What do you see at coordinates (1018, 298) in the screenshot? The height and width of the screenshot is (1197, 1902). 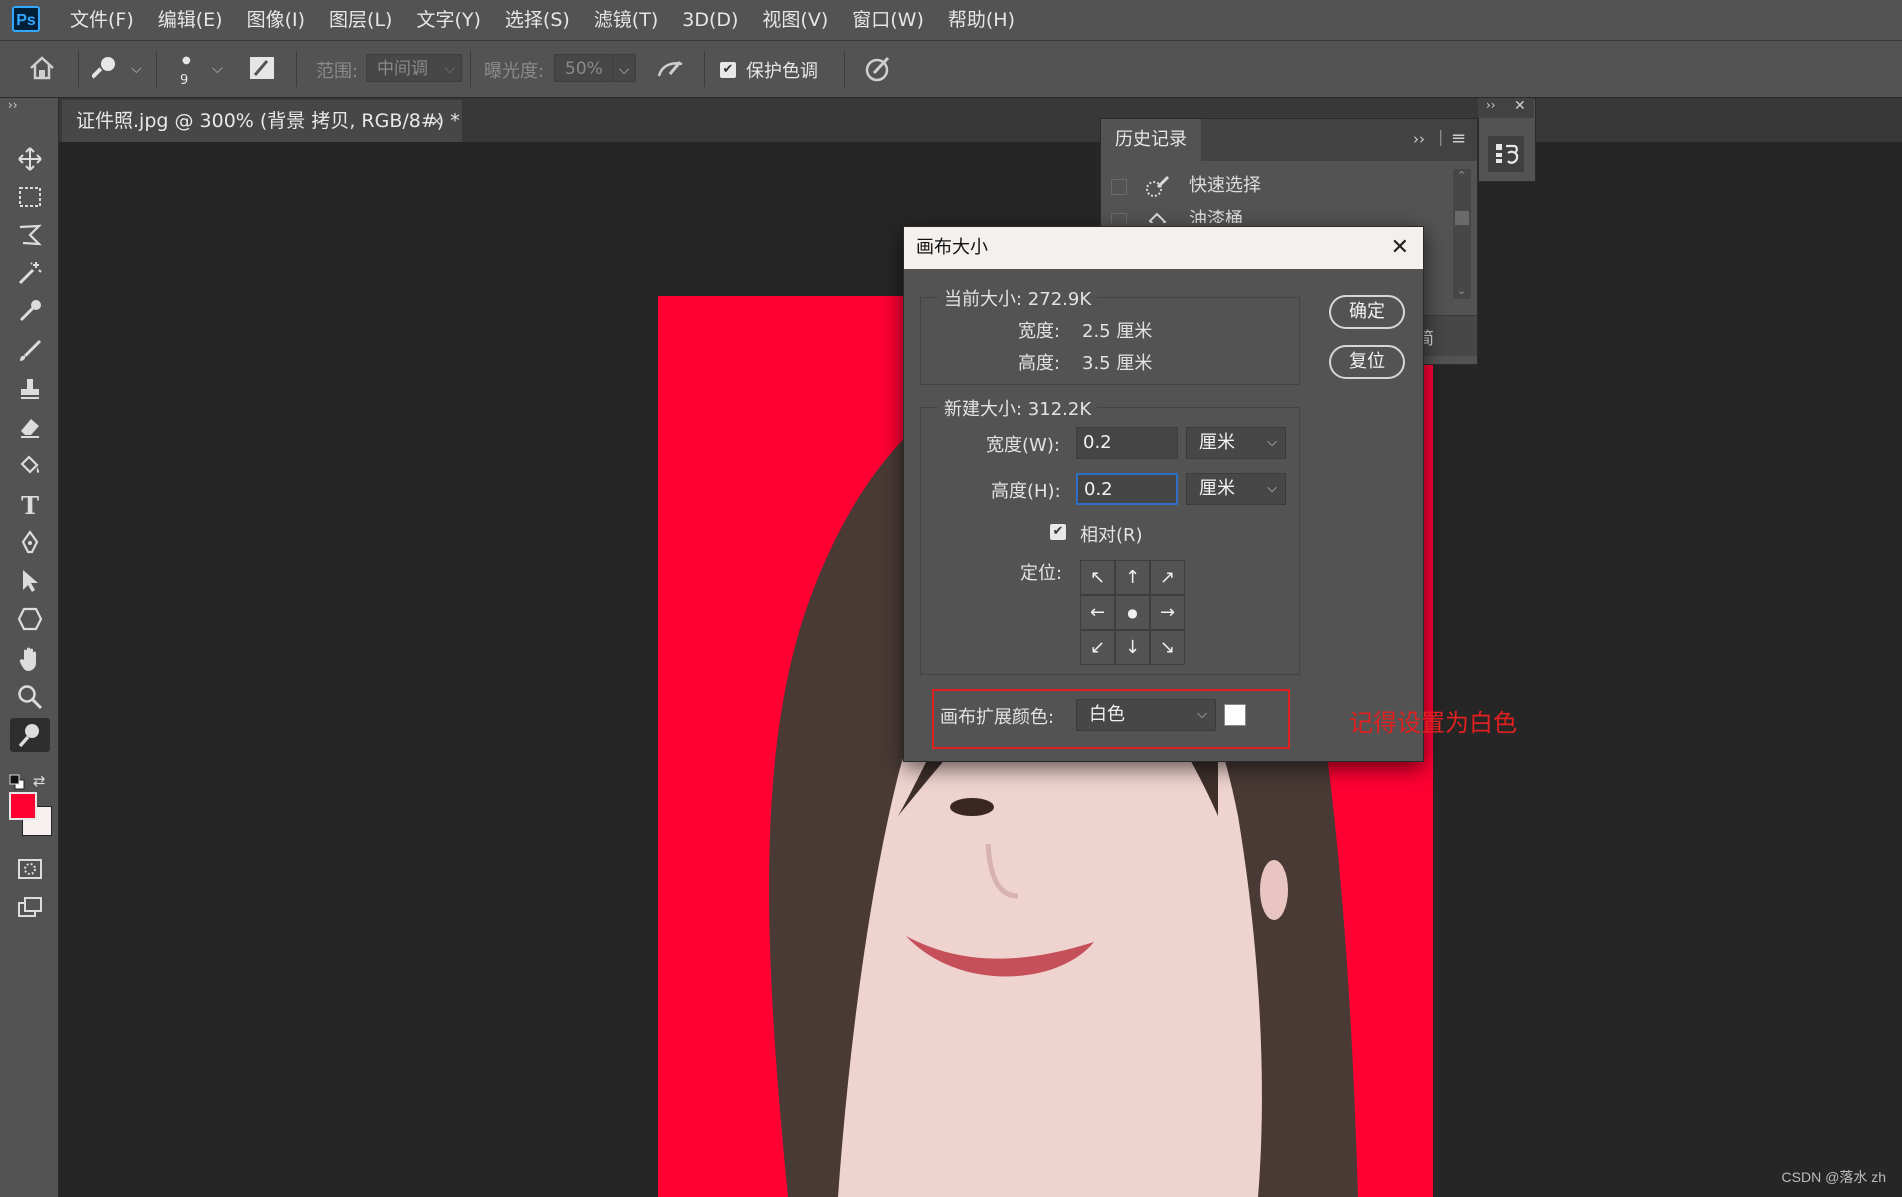 I see `current-size-label: 当前大小: 272.9K` at bounding box center [1018, 298].